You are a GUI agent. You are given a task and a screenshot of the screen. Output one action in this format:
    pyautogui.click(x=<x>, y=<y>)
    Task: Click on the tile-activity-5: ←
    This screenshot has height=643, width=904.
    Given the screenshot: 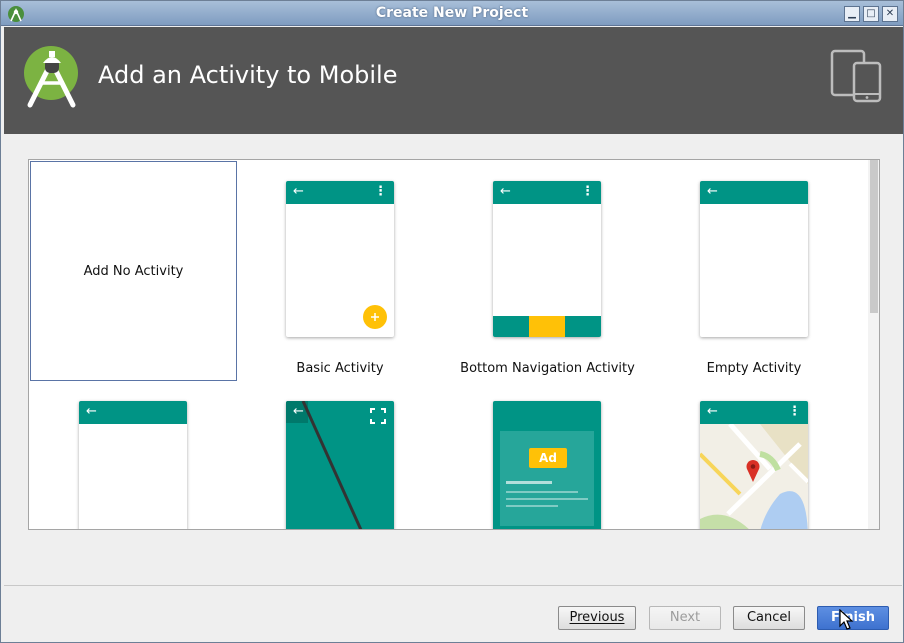 What is the action you would take?
    pyautogui.click(x=133, y=455)
    